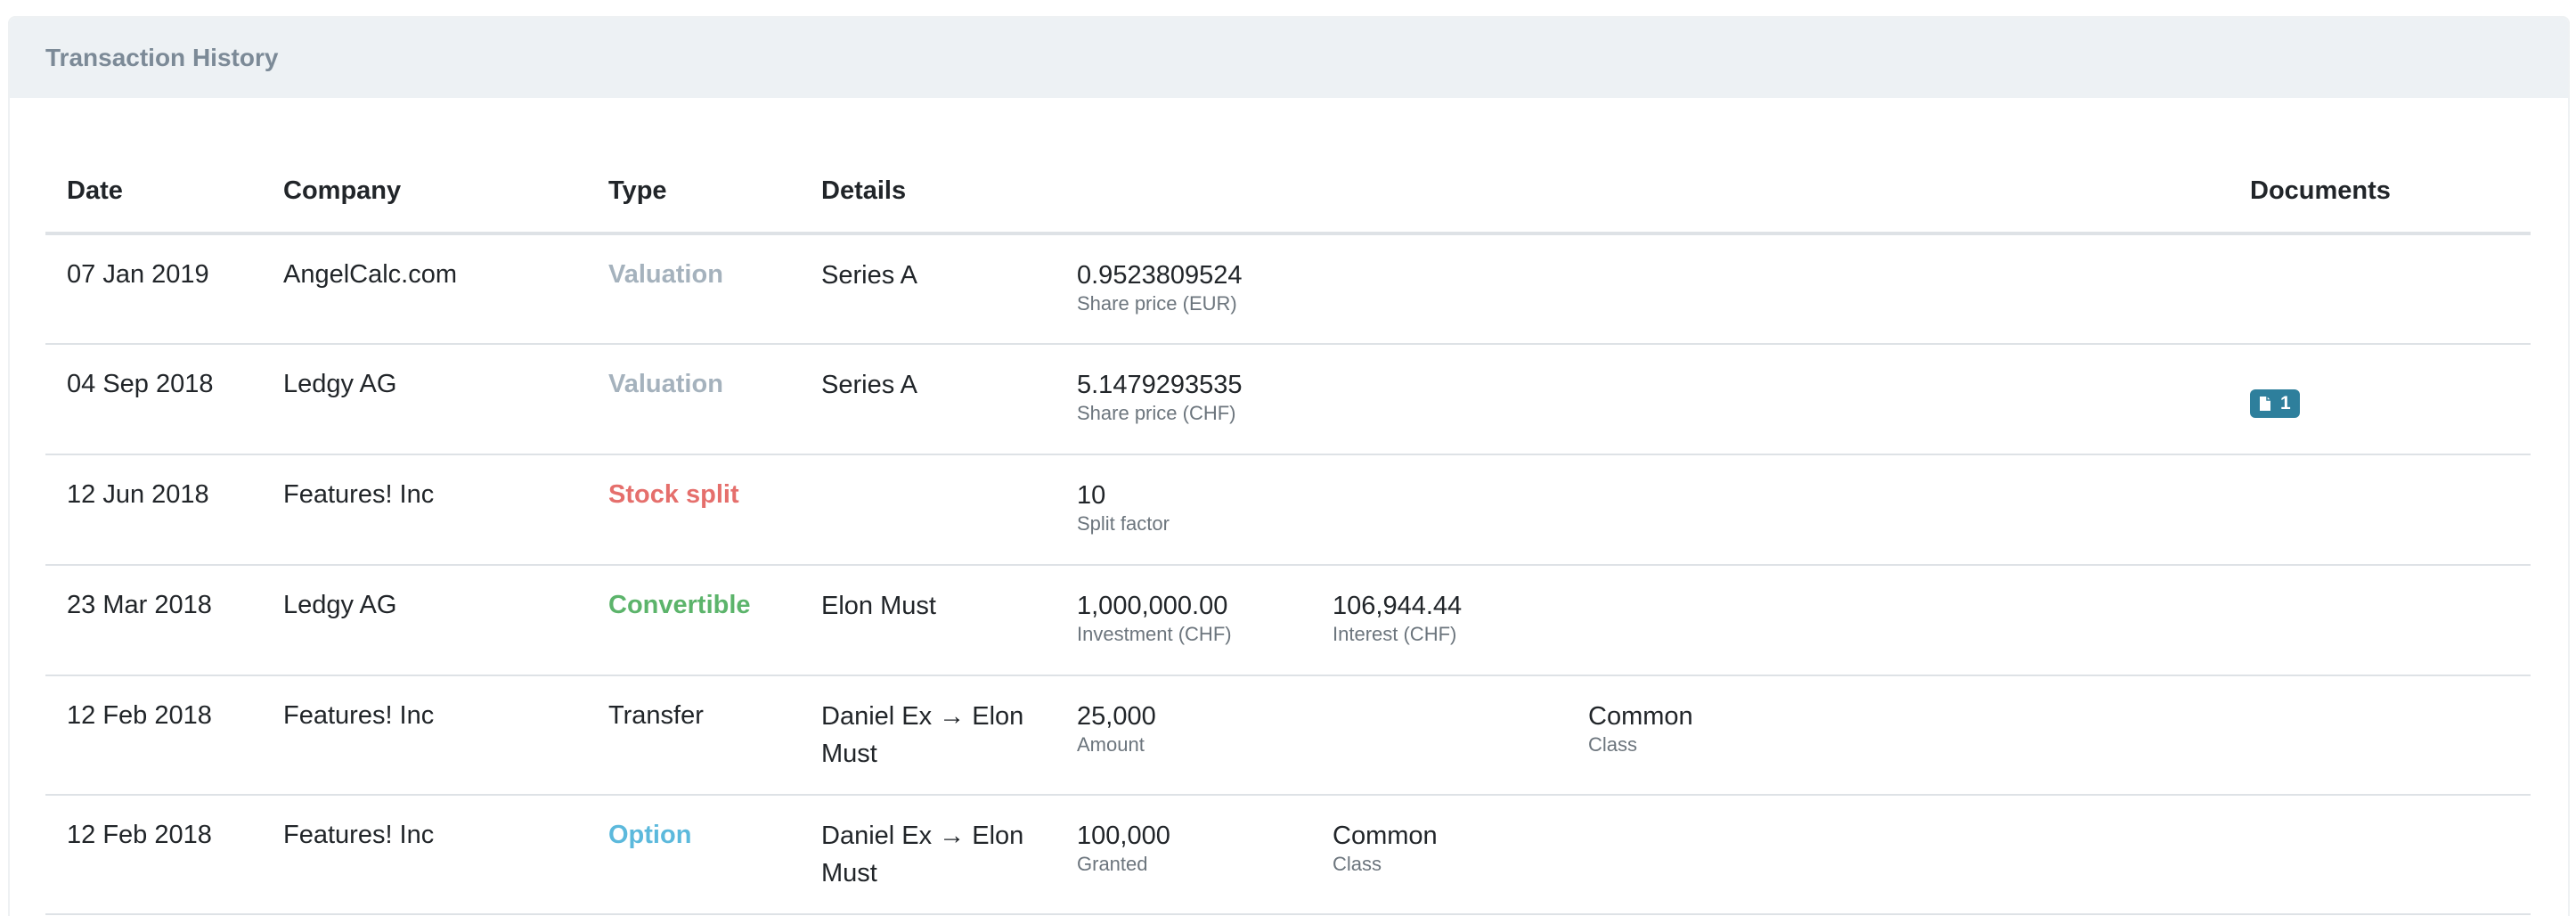  Describe the element at coordinates (2285, 403) in the screenshot. I see `documents-count: 1` at that location.